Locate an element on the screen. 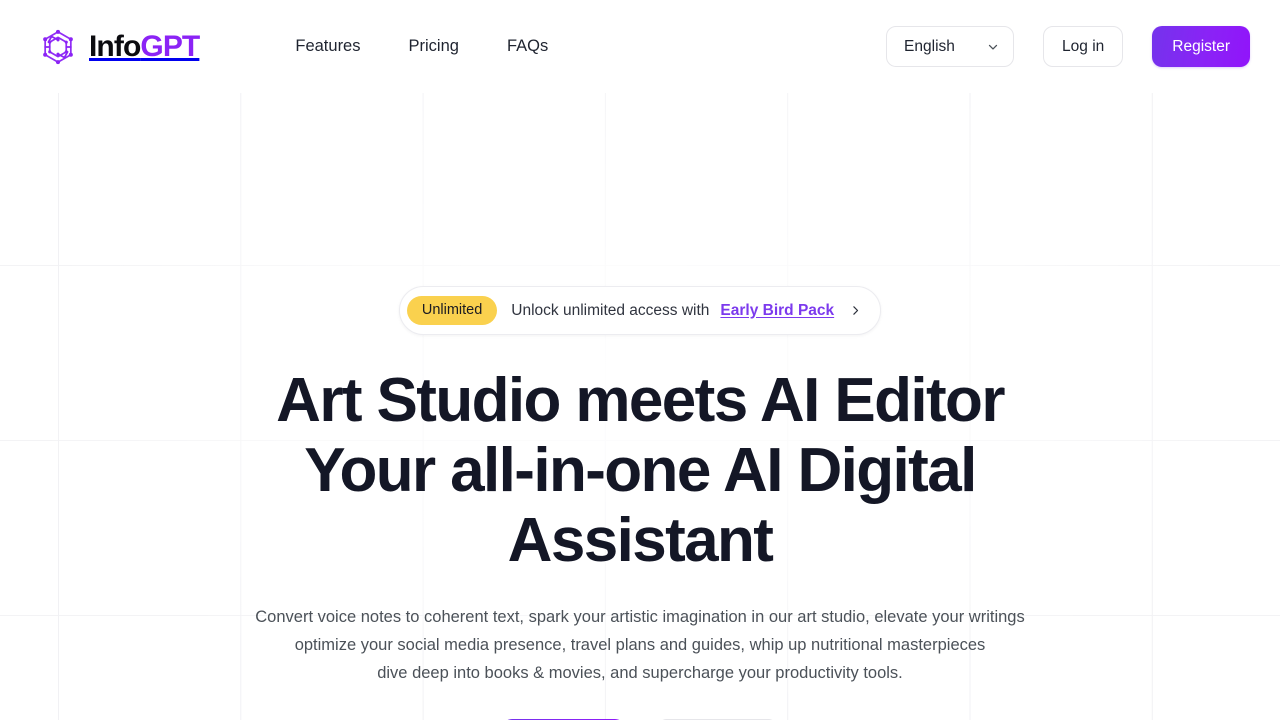  brand-wordmark: InfoGPT is located at coordinates (144, 46).